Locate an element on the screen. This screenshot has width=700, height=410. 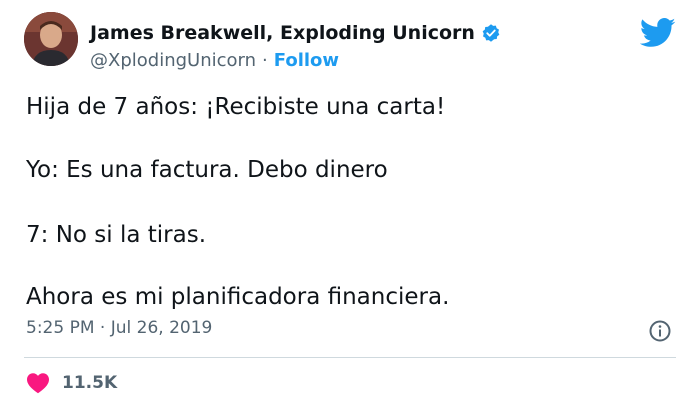
verified-badge-icon is located at coordinates (491, 33).